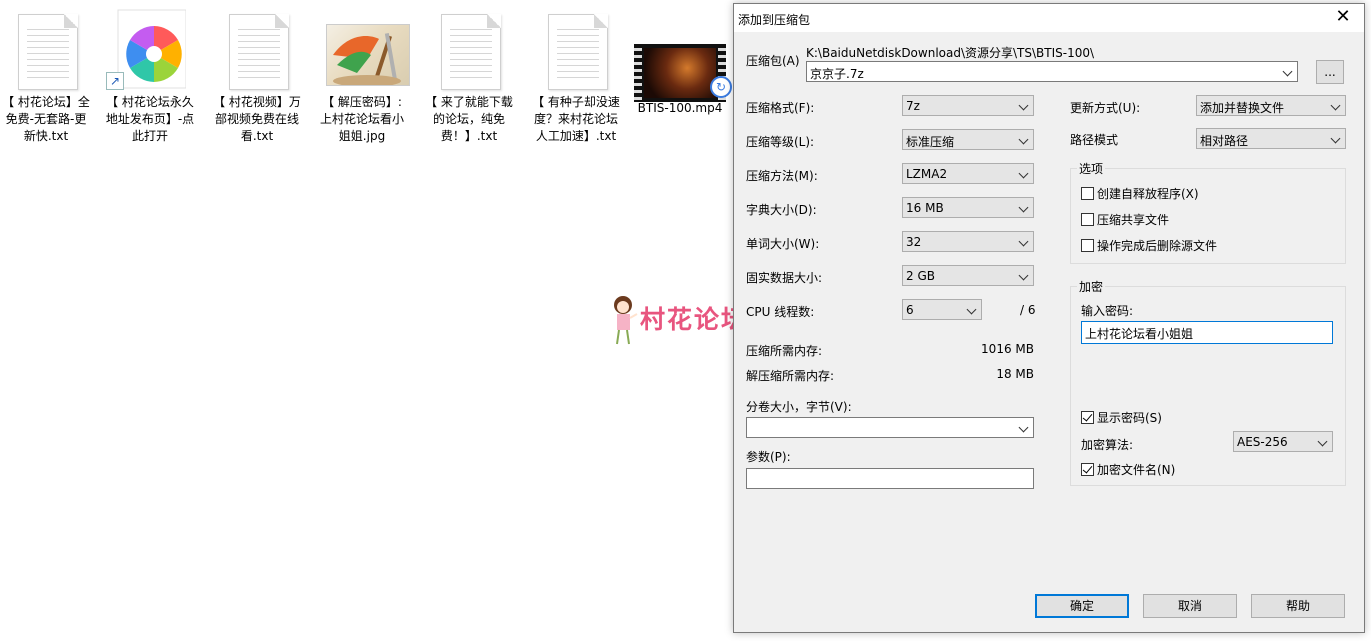 The width and height of the screenshot is (1371, 641). I want to click on shared-files-label: 压缩共享文件, so click(1133, 220).